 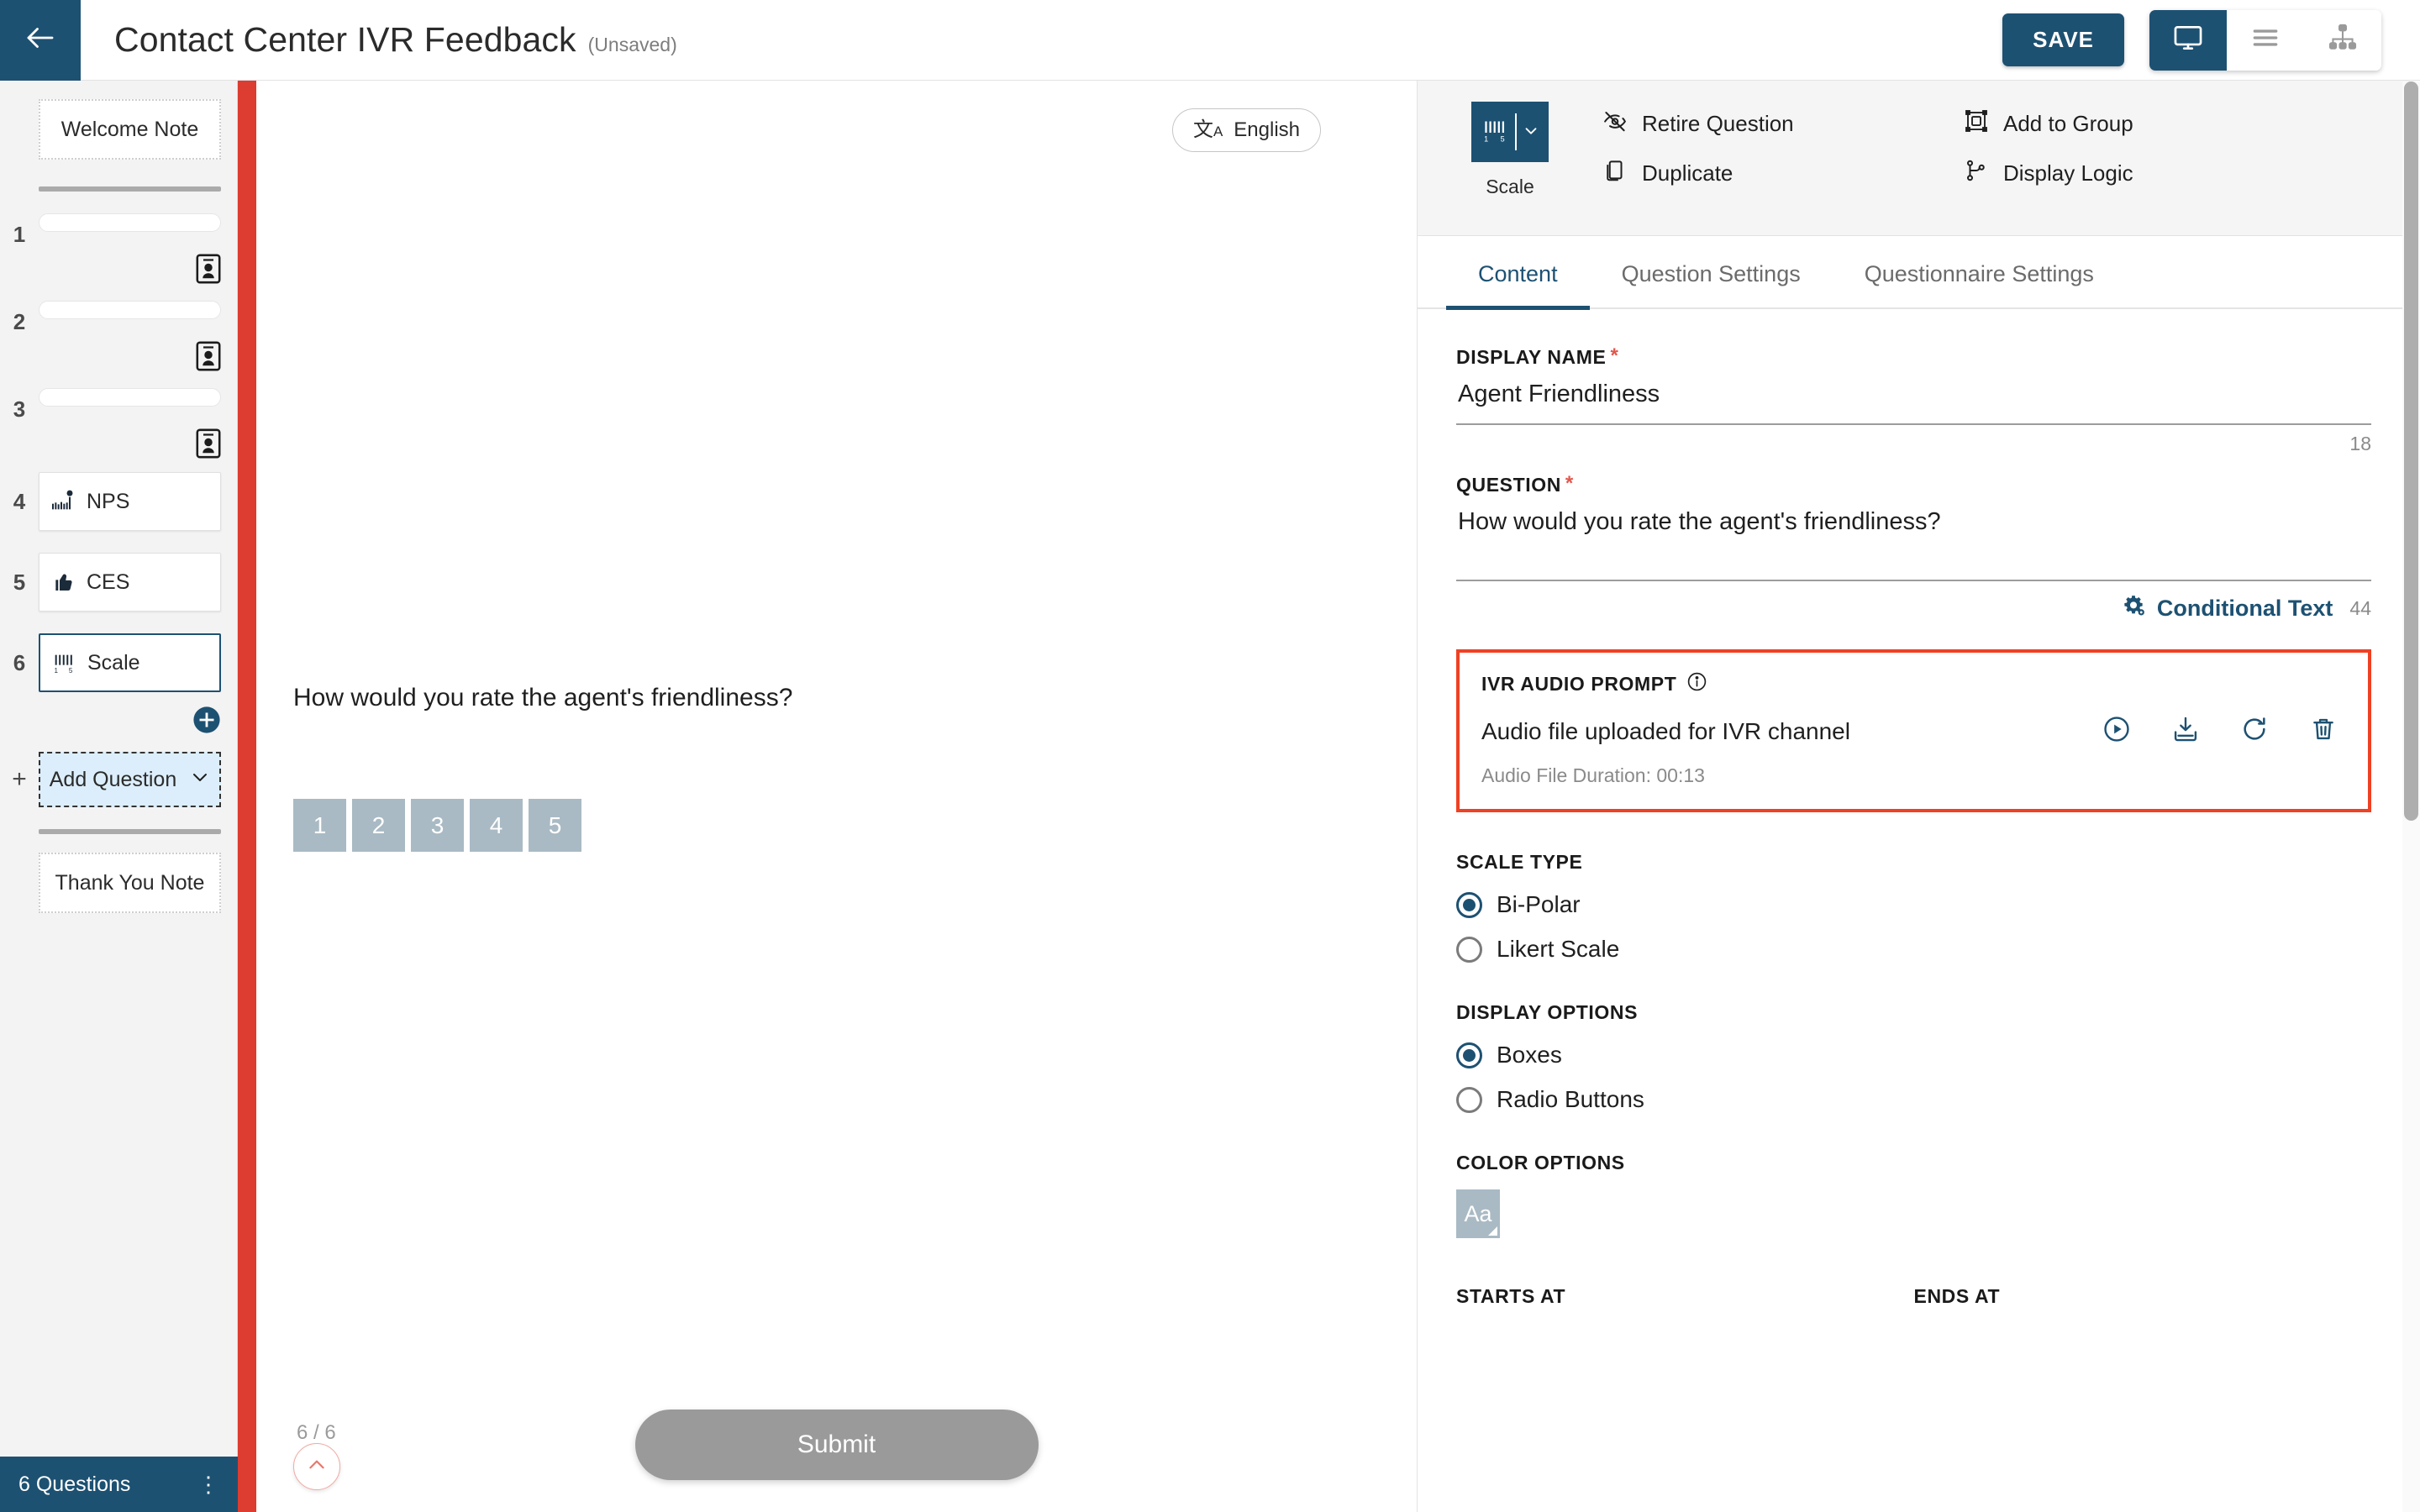 I want to click on color-options-label: COLOR OPTIONS, so click(x=1540, y=1162).